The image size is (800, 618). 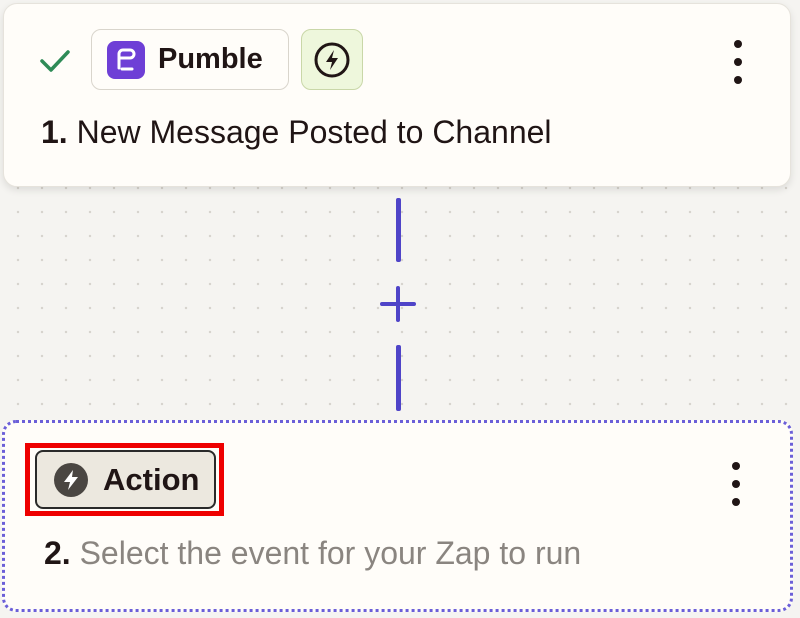 I want to click on connector-line-top, so click(x=398, y=230).